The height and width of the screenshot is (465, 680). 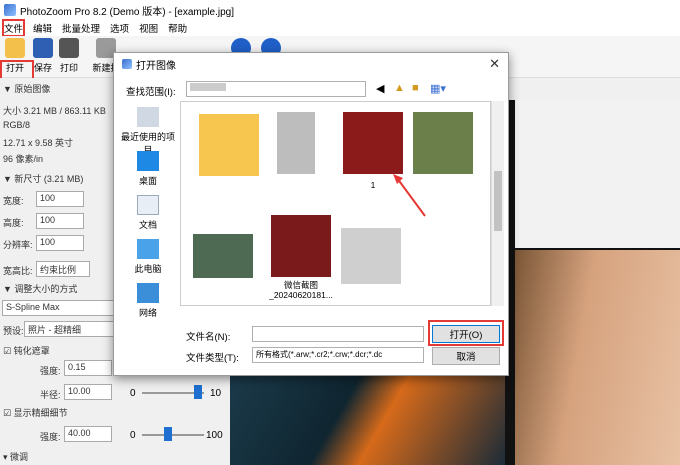 What do you see at coordinates (148, 169) in the screenshot?
I see `place-desktop: 桌面` at bounding box center [148, 169].